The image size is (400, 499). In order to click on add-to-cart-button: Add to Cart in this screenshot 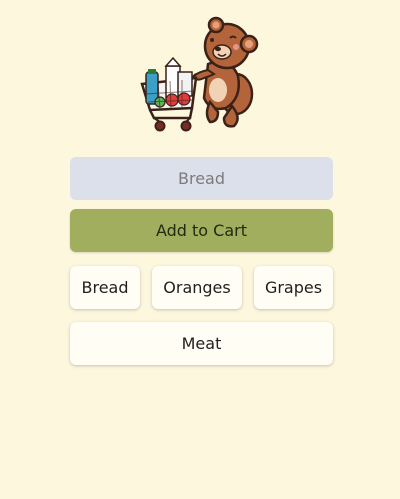, I will do `click(201, 230)`.